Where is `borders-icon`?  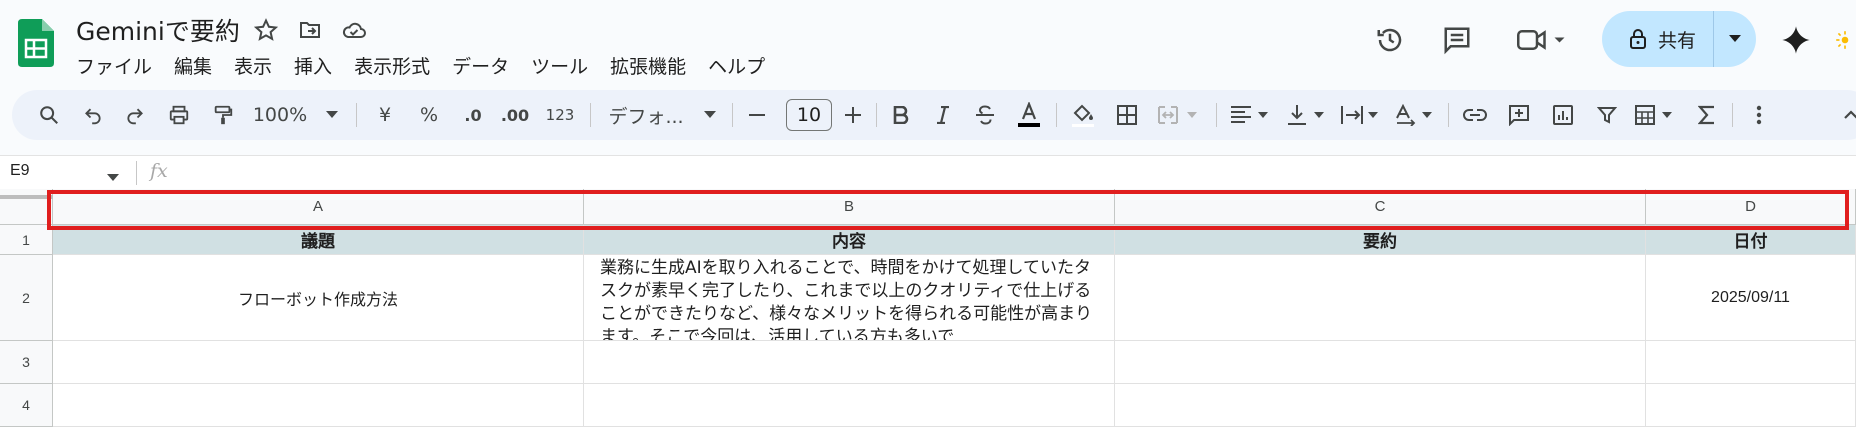
borders-icon is located at coordinates (1127, 115).